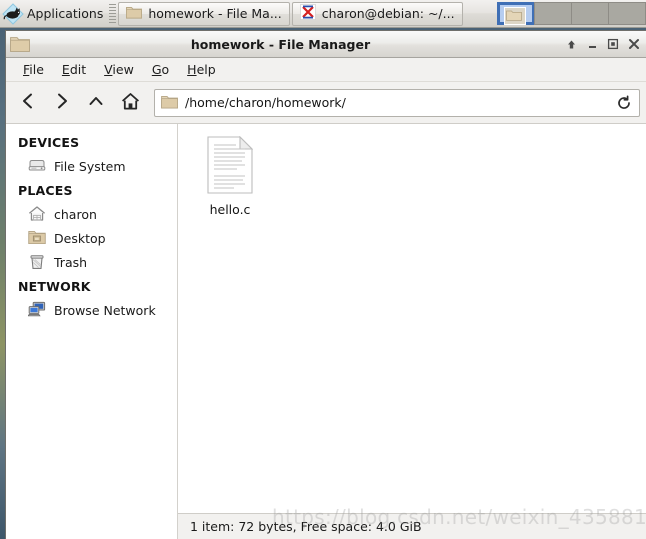 This screenshot has height=539, width=646. I want to click on sidebar-header-network: NETWORK, so click(54, 286).